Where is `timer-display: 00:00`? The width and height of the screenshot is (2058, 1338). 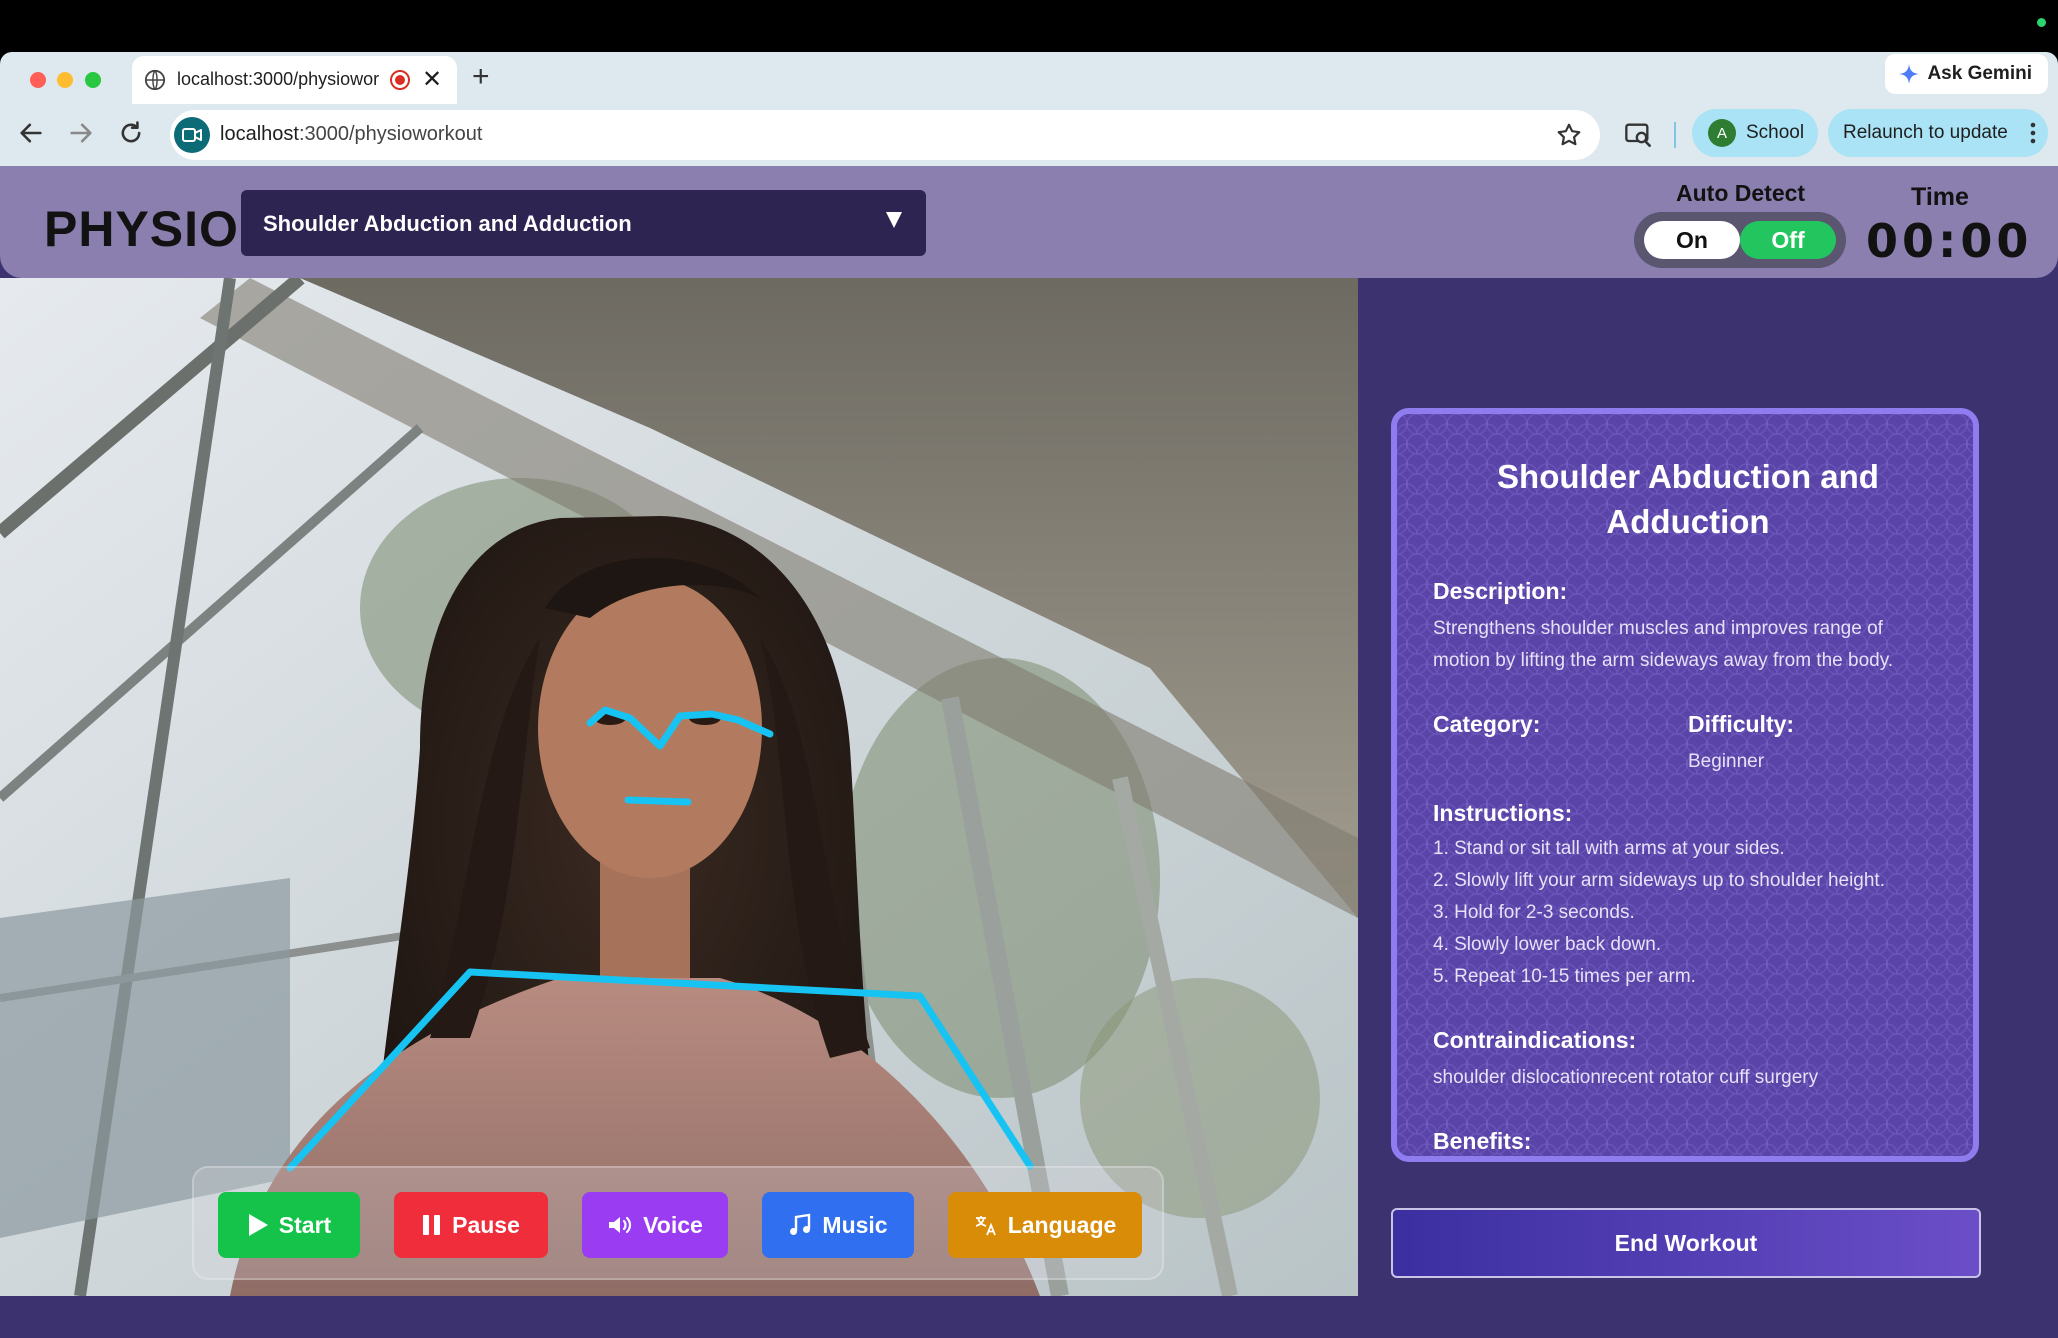 timer-display: 00:00 is located at coordinates (1949, 241).